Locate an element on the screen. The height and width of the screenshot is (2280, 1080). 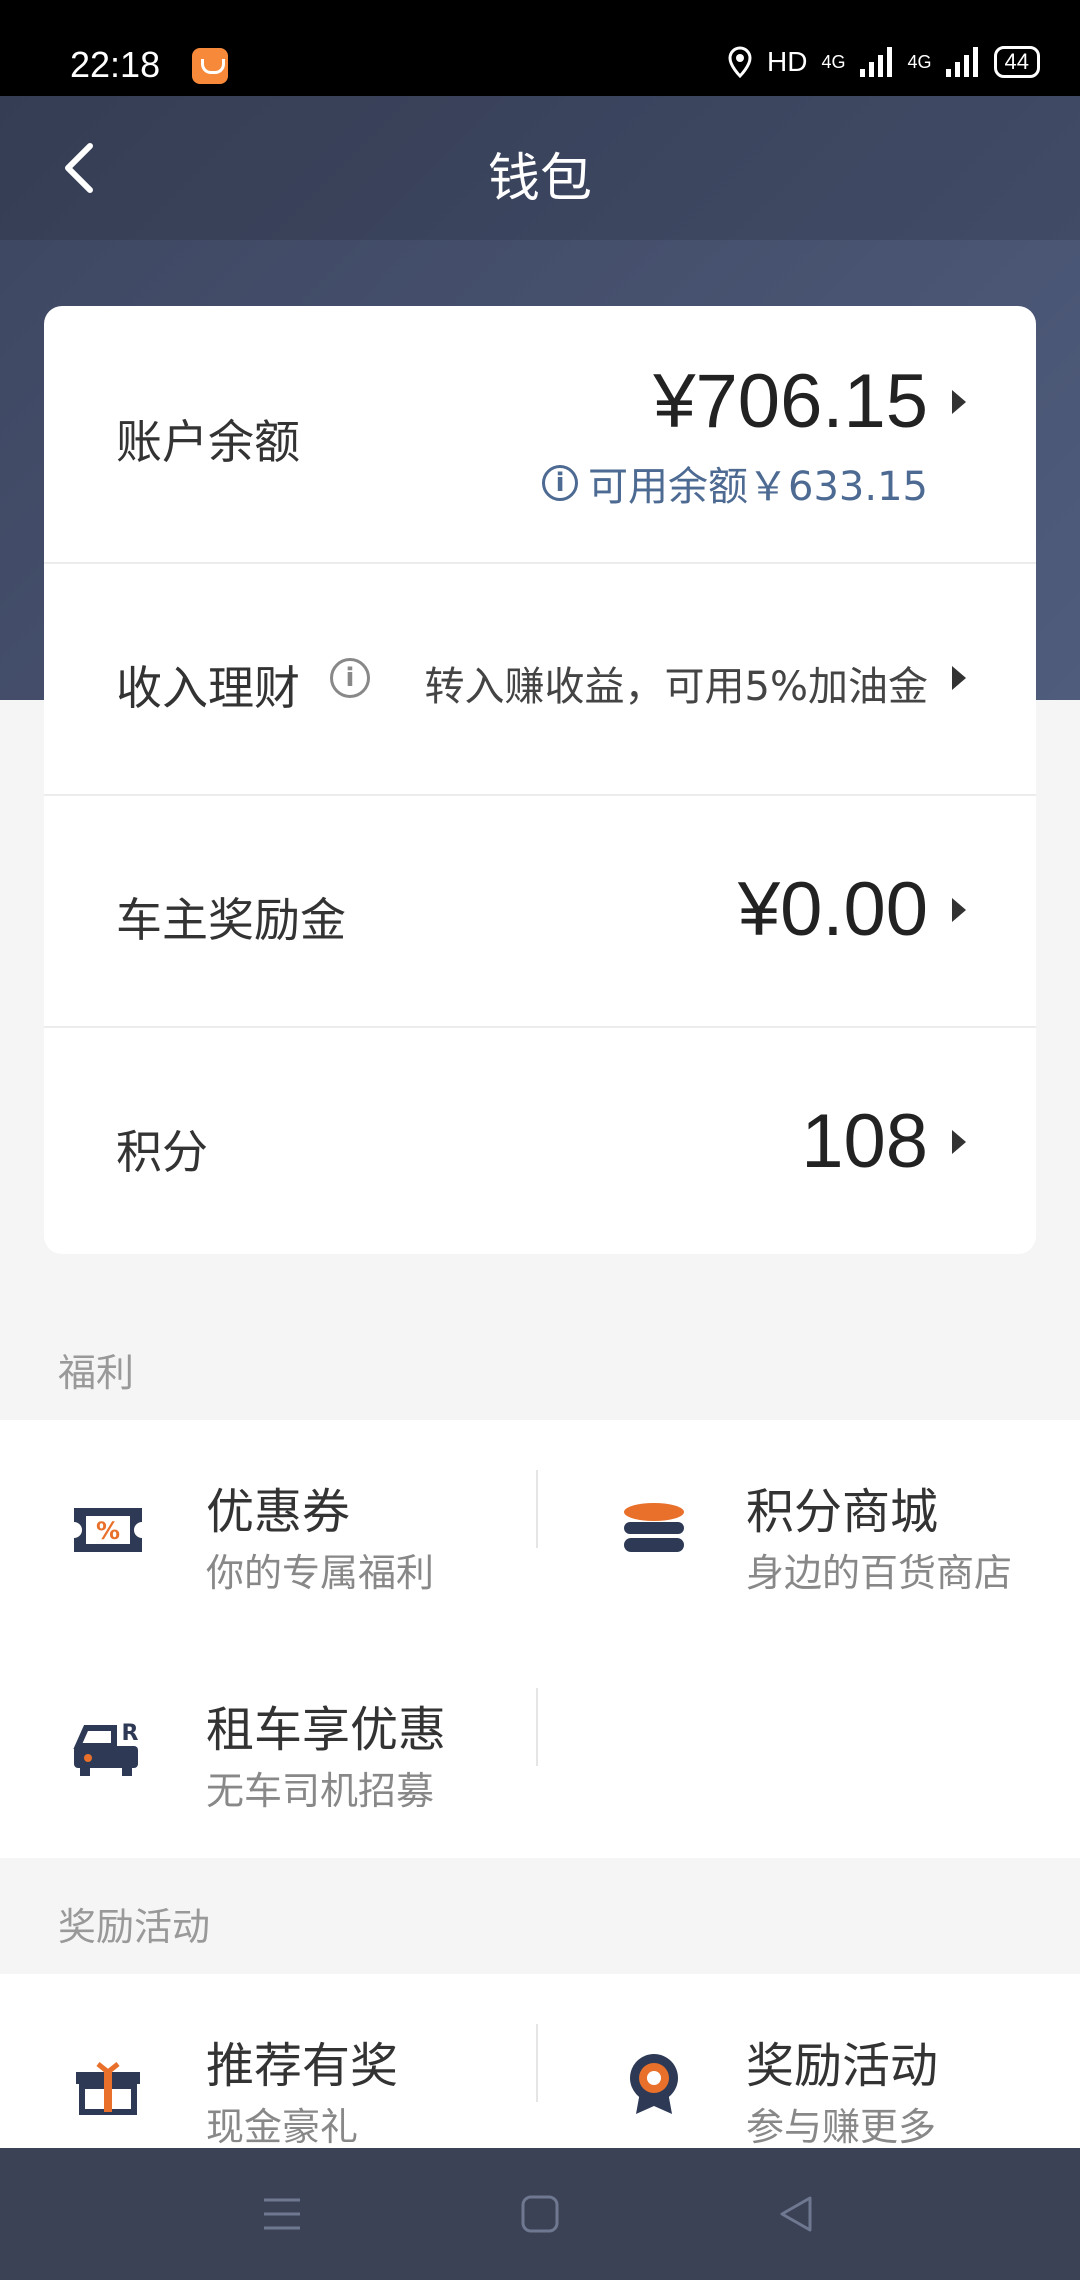
reward-activity-title: 奖励活动 is located at coordinates (842, 2066).